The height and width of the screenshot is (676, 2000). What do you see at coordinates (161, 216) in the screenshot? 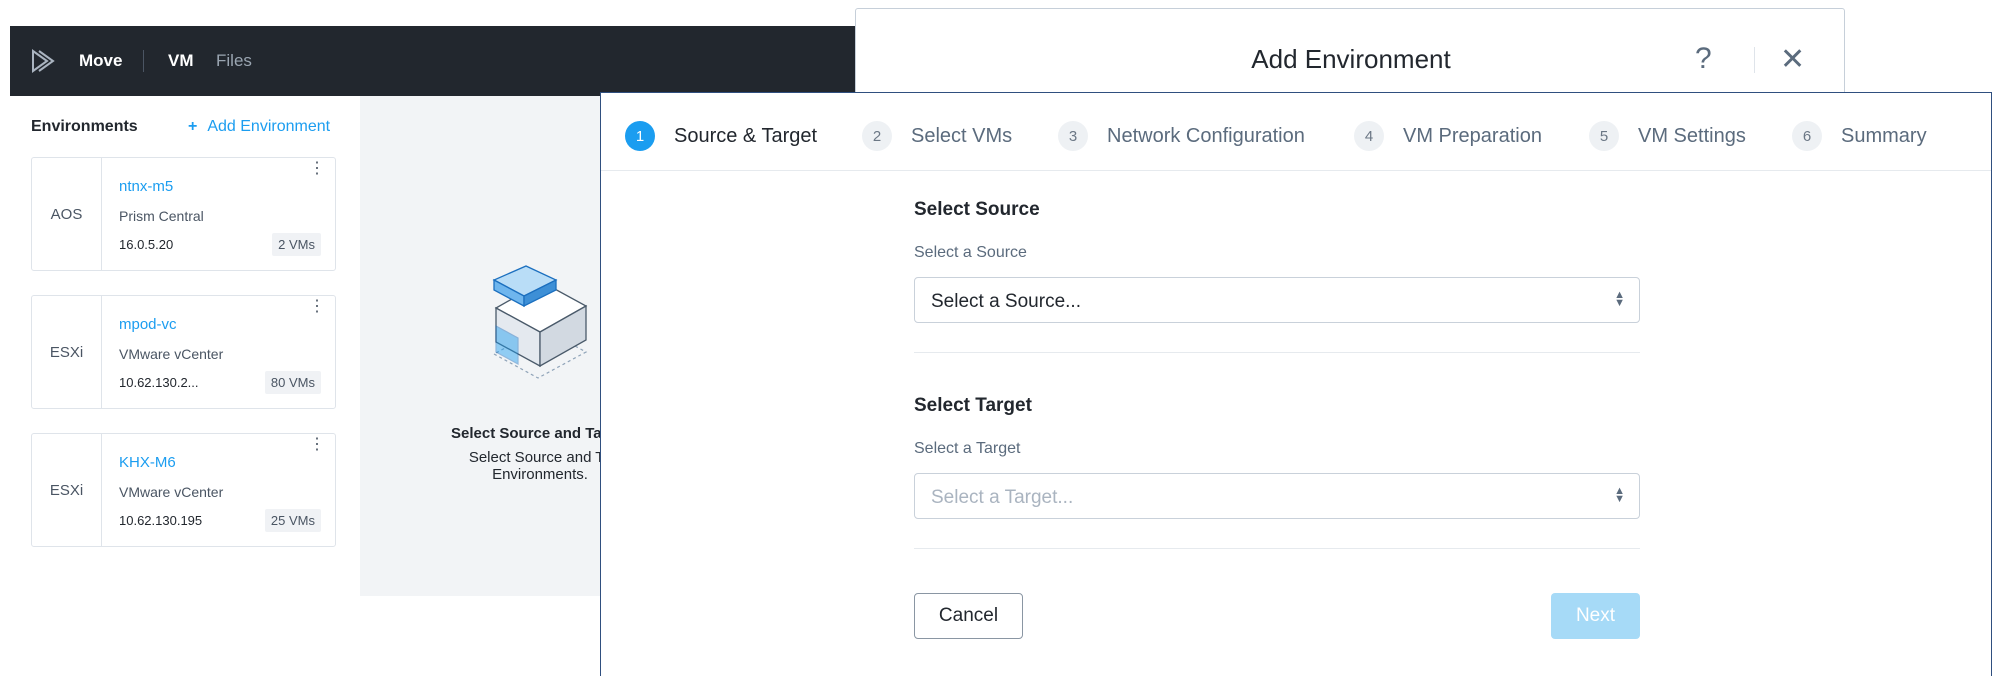
I see `environment-kind: Prism Central` at bounding box center [161, 216].